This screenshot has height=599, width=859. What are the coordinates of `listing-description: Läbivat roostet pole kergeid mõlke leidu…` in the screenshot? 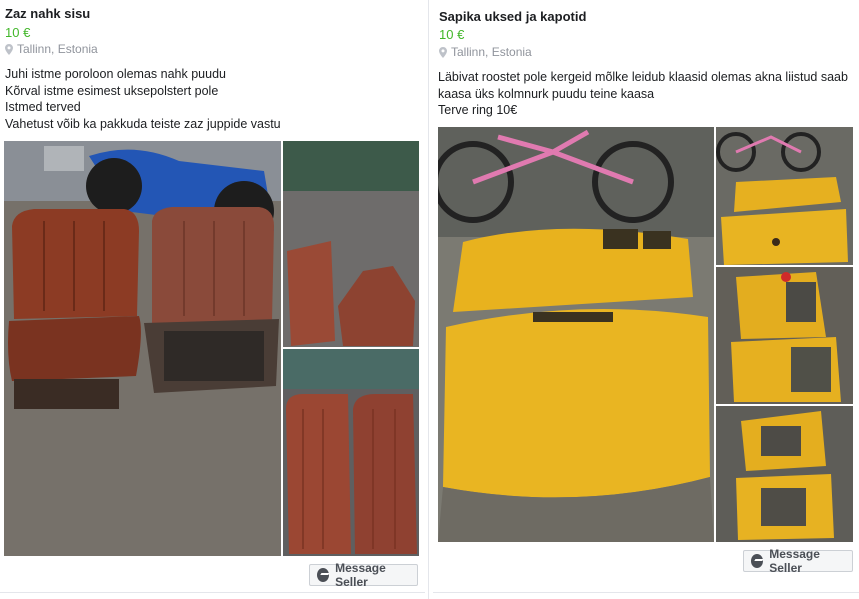 It's located at (643, 93).